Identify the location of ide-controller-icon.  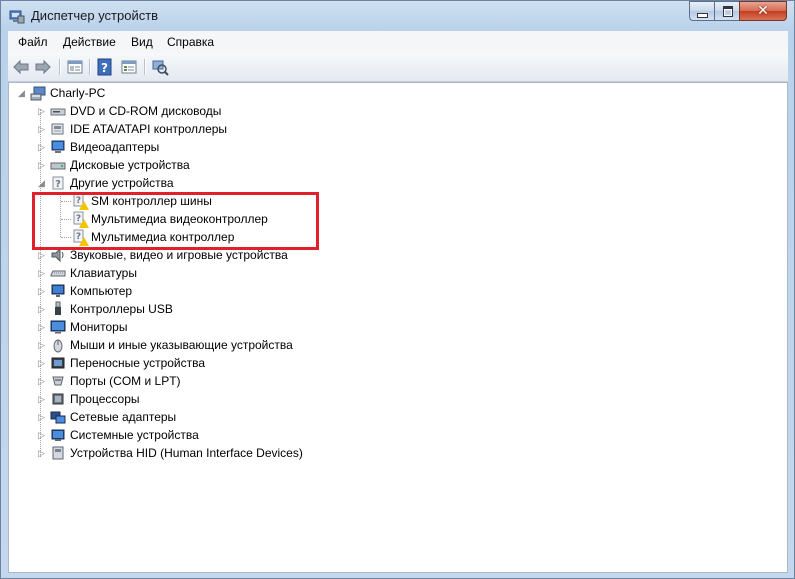
(57, 129).